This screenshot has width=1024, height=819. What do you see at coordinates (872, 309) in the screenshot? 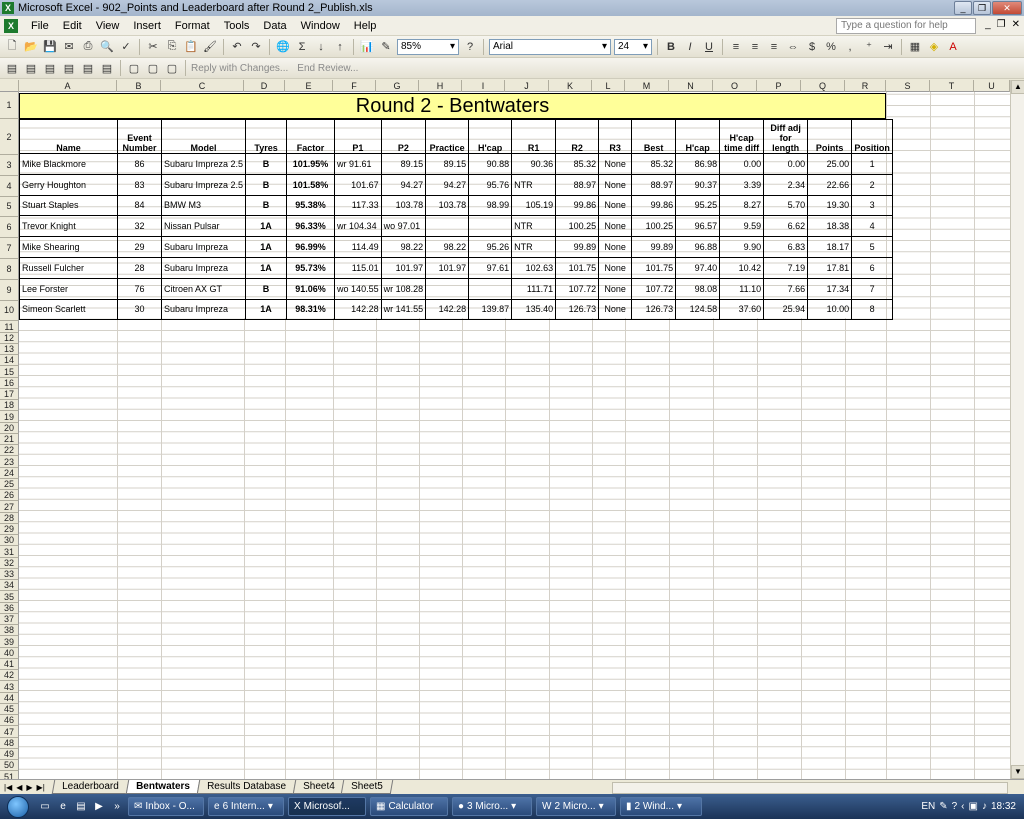
I see `table-cell: 8` at bounding box center [872, 309].